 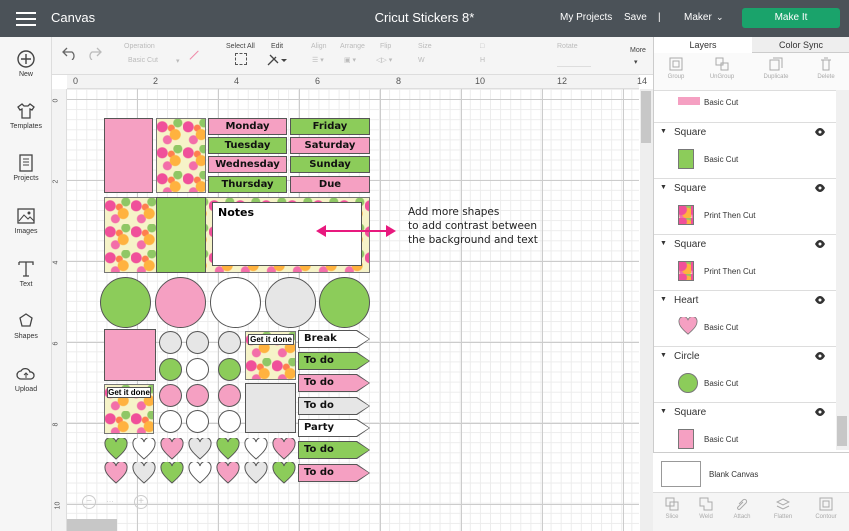 What do you see at coordinates (247, 184) in the screenshot?
I see `day-label-thursday: Thursday` at bounding box center [247, 184].